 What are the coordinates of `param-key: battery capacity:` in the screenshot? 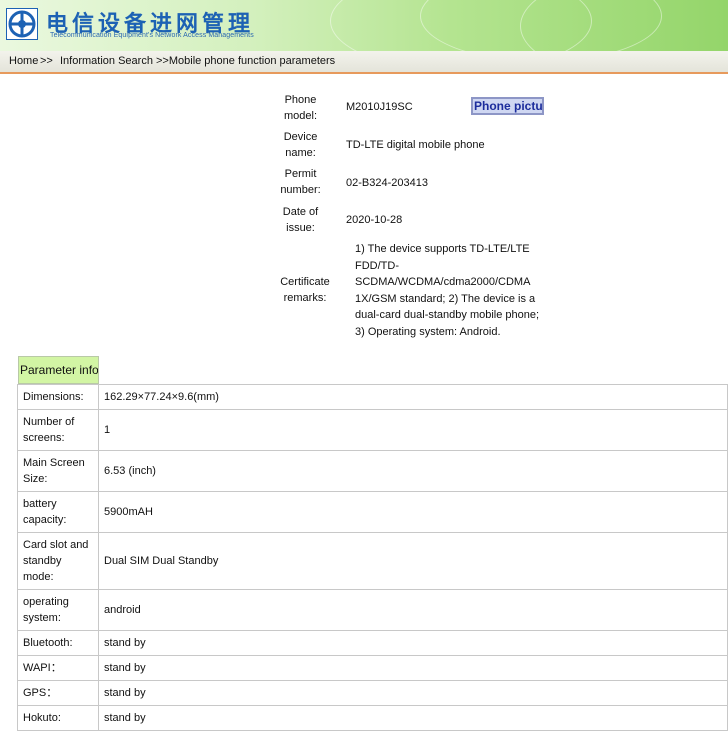 It's located at (58, 512).